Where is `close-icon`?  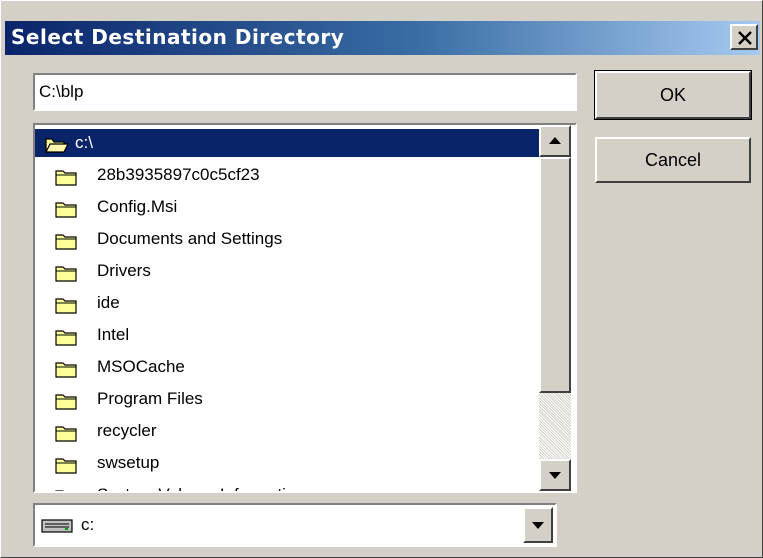
close-icon is located at coordinates (745, 38).